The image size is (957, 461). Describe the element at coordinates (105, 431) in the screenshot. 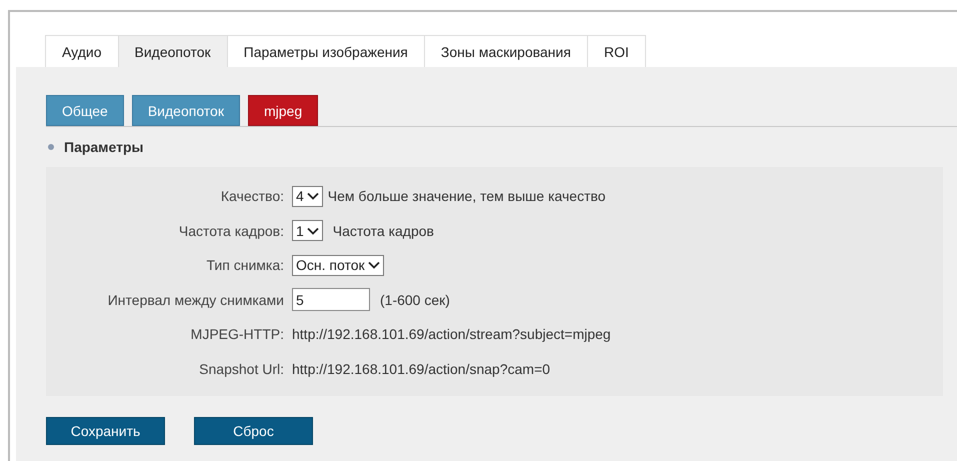

I see `action-button: Сохранить` at that location.